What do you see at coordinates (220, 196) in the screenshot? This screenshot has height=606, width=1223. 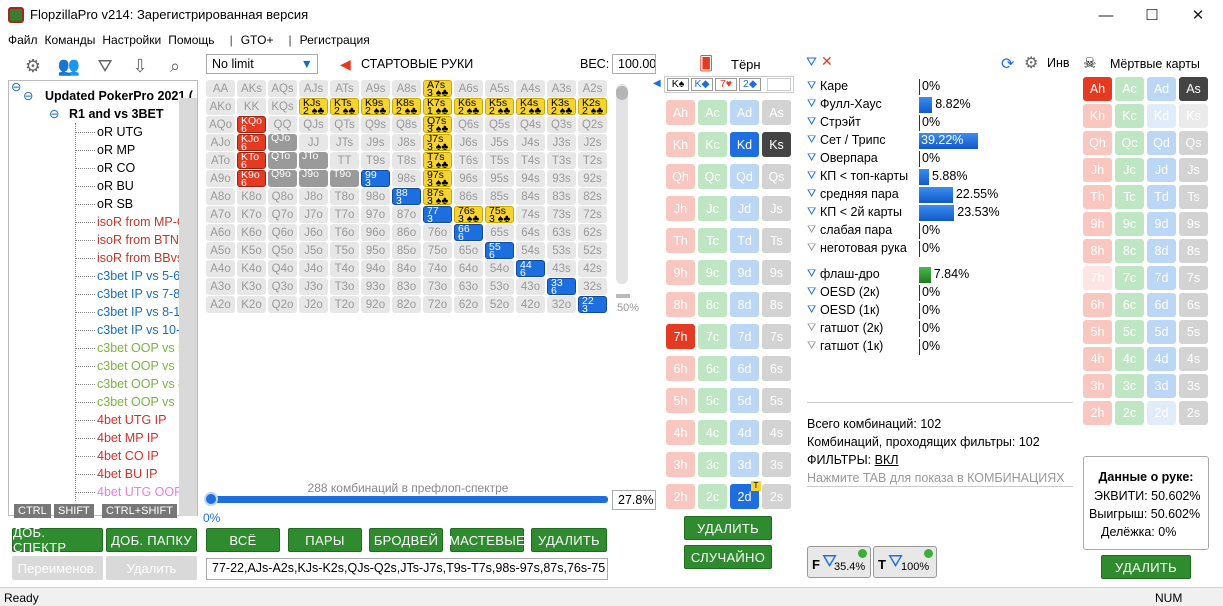 I see `hand-cell: A8o` at bounding box center [220, 196].